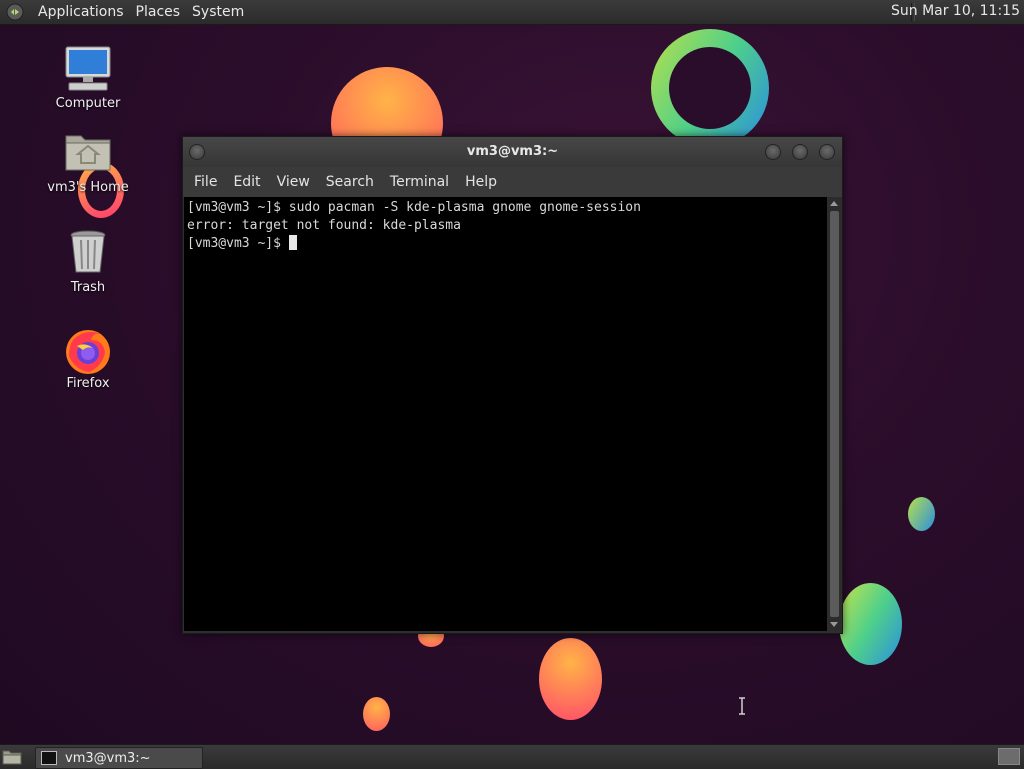 The width and height of the screenshot is (1024, 769). I want to click on wallpaper-green-blob, so click(921, 514).